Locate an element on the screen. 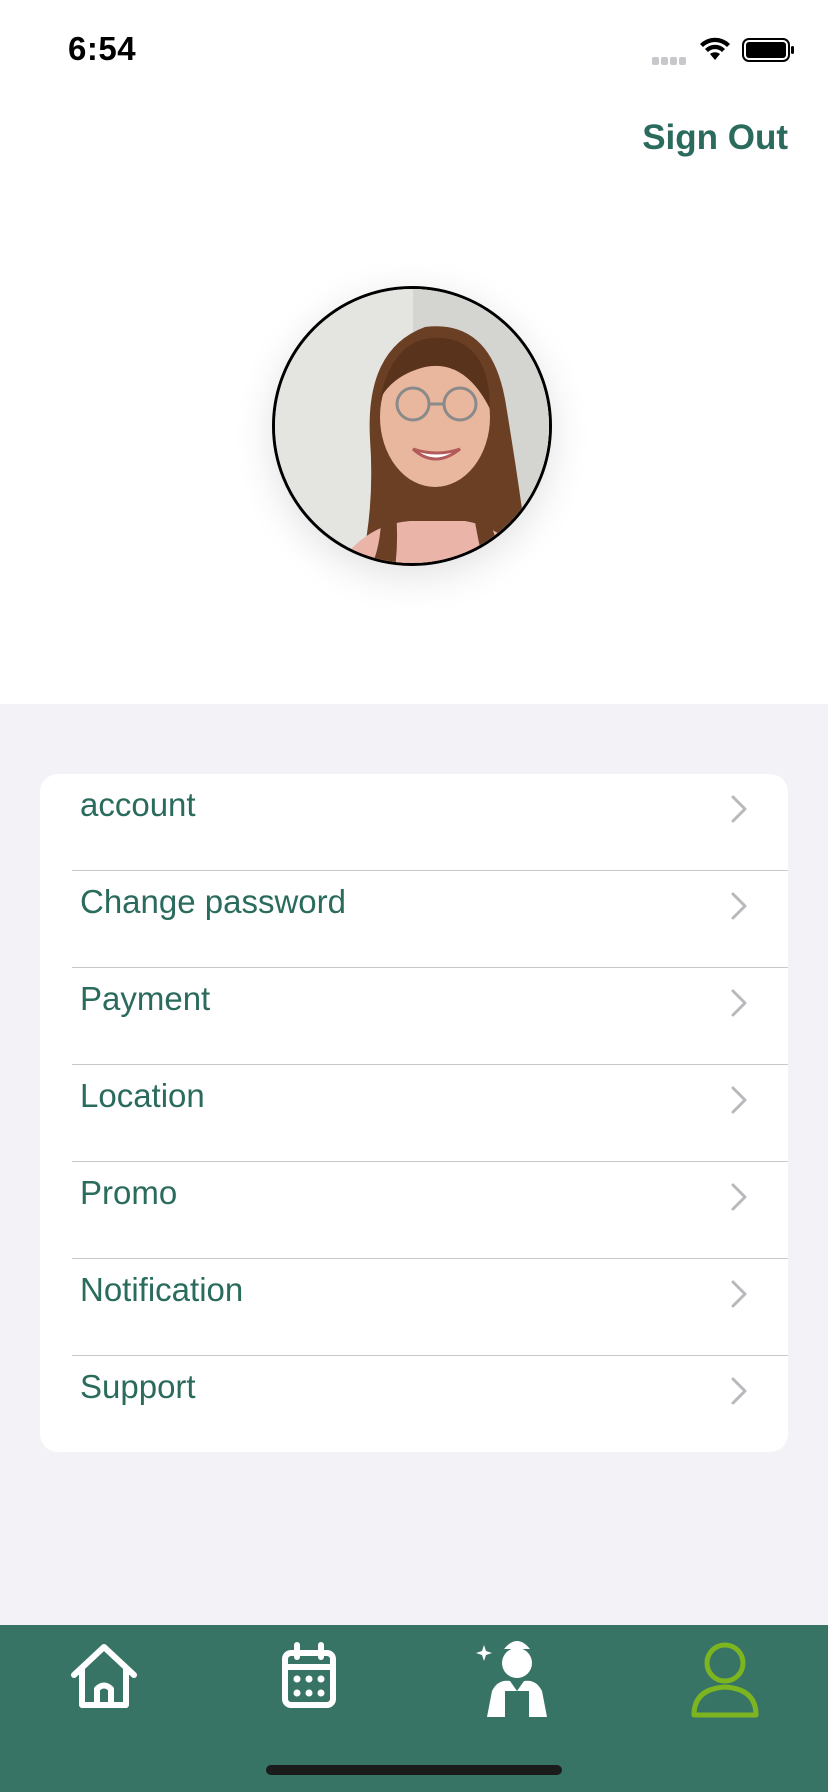  cellular-signal-icon is located at coordinates (670, 61).